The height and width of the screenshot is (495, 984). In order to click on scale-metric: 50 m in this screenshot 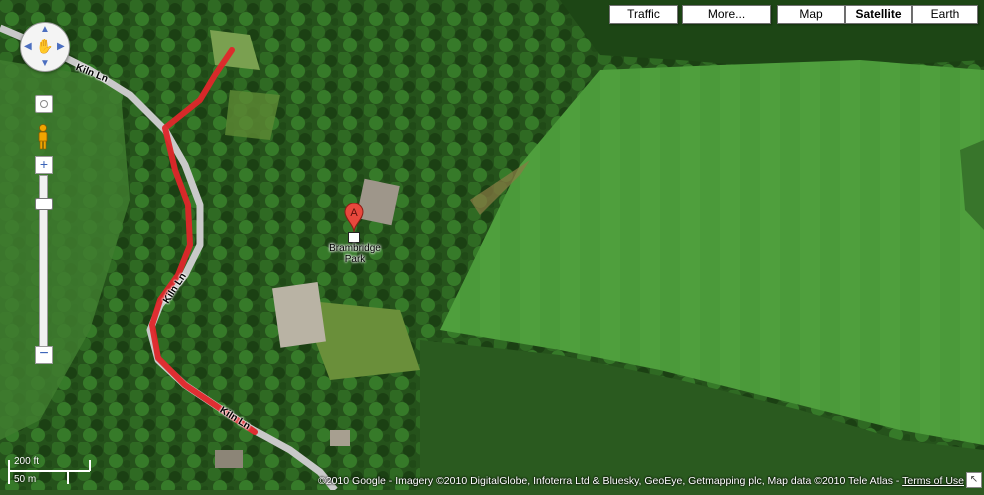, I will do `click(25, 479)`.